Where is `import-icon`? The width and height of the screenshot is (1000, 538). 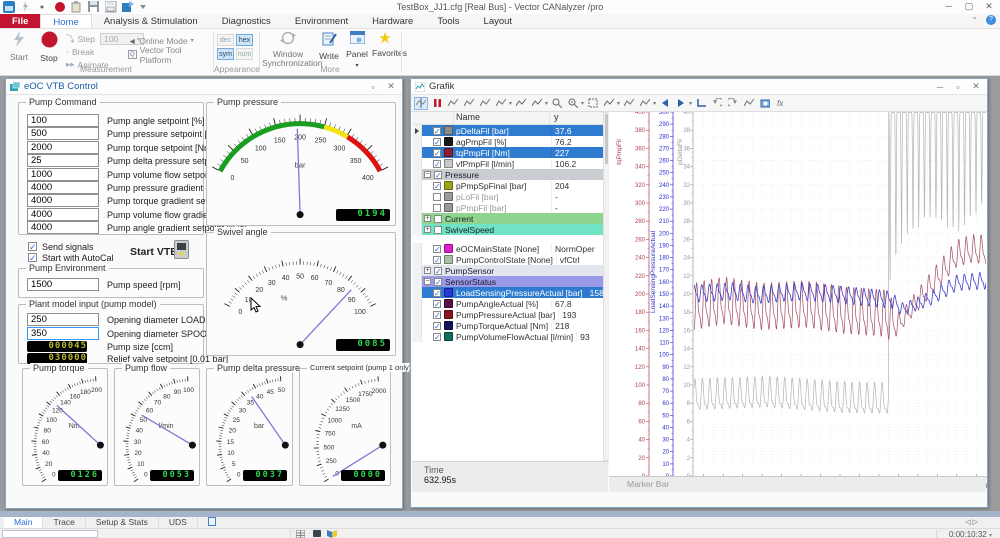
import-icon is located at coordinates (128, 7).